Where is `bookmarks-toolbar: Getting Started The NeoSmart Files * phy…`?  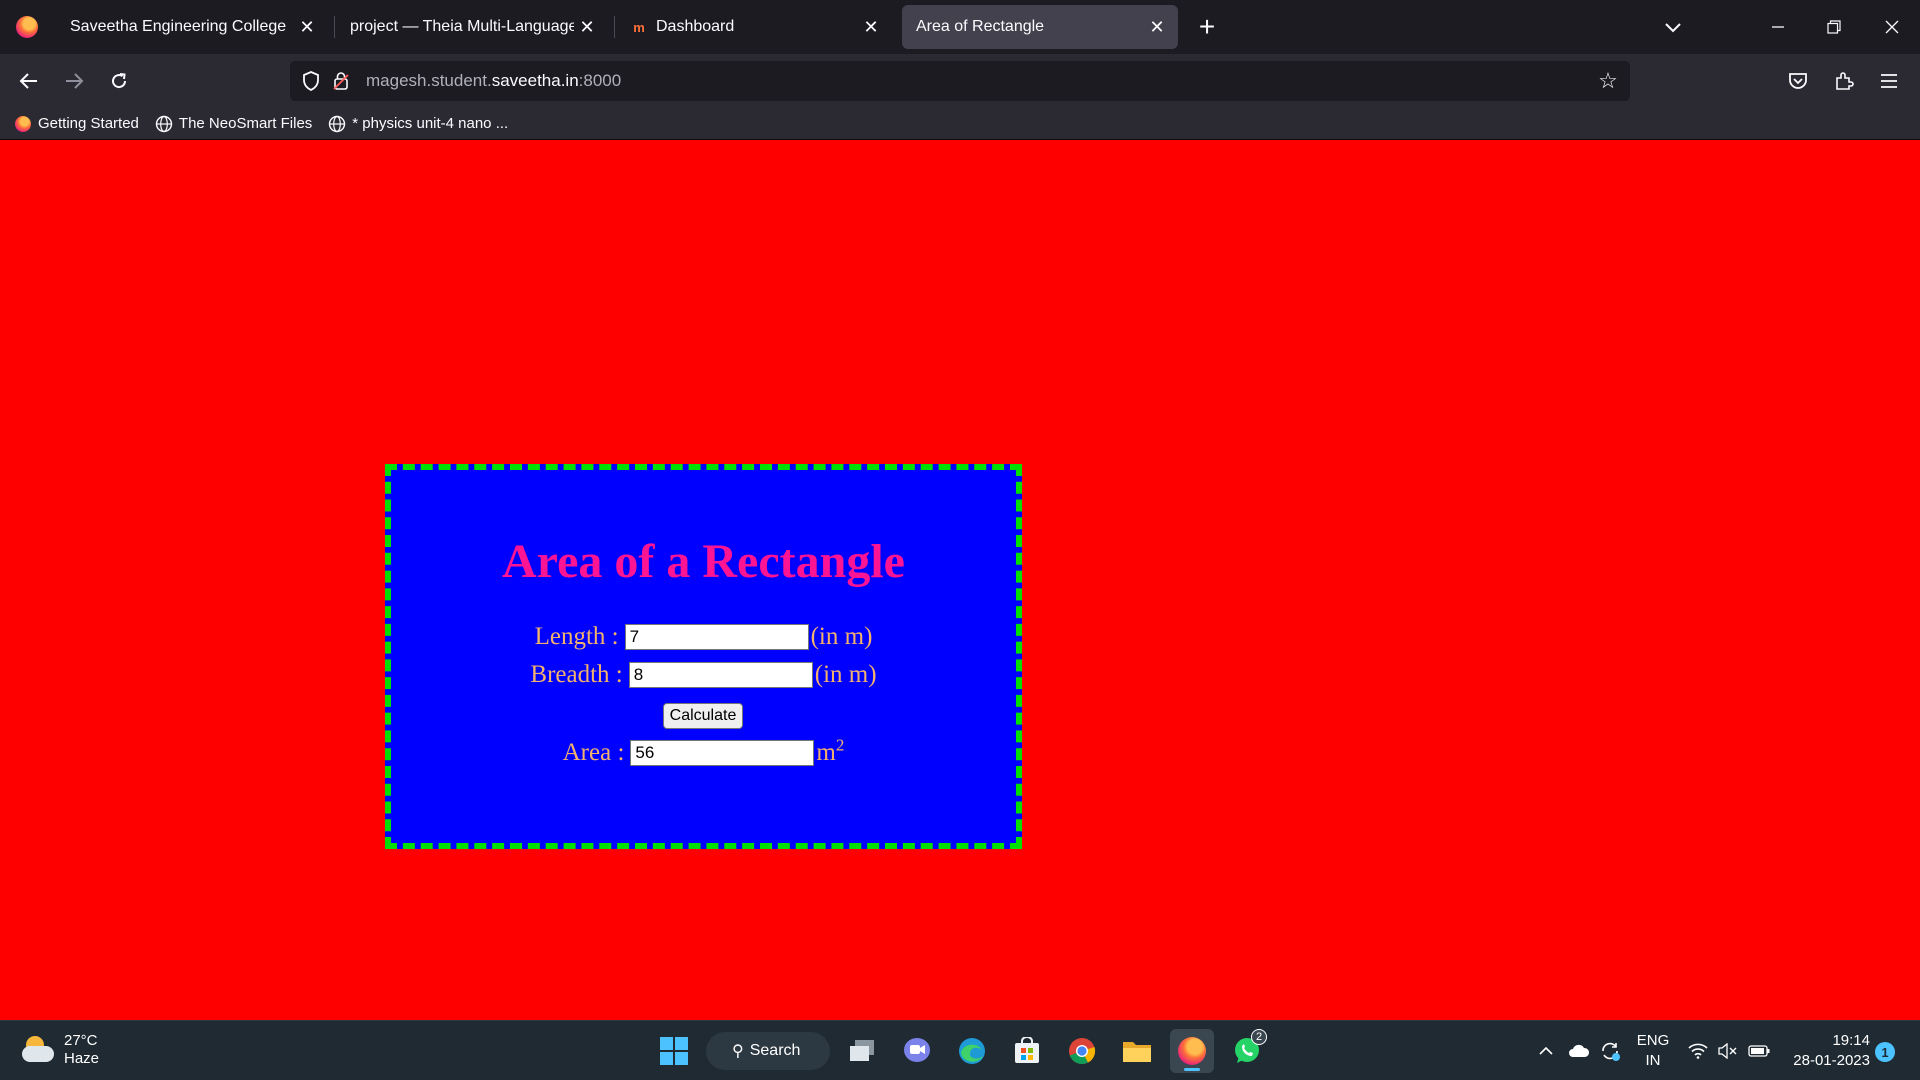
bookmarks-toolbar: Getting Started The NeoSmart Files * phy… is located at coordinates (960, 124).